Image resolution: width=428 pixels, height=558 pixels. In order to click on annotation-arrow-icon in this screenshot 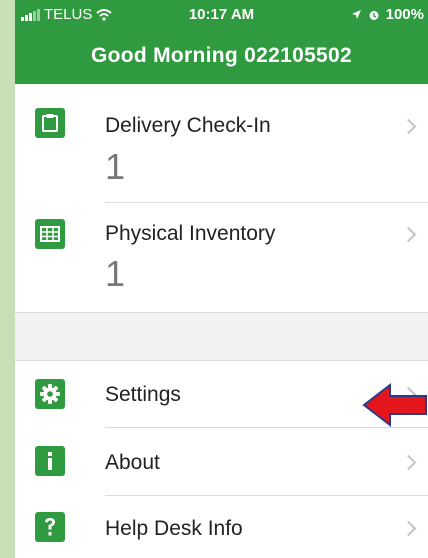, I will do `click(394, 405)`.